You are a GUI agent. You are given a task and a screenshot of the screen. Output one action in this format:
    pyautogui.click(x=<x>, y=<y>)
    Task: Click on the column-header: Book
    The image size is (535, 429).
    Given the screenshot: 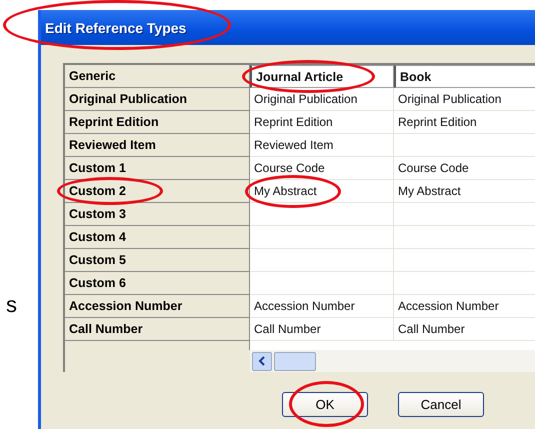 What is the action you would take?
    pyautogui.click(x=464, y=76)
    